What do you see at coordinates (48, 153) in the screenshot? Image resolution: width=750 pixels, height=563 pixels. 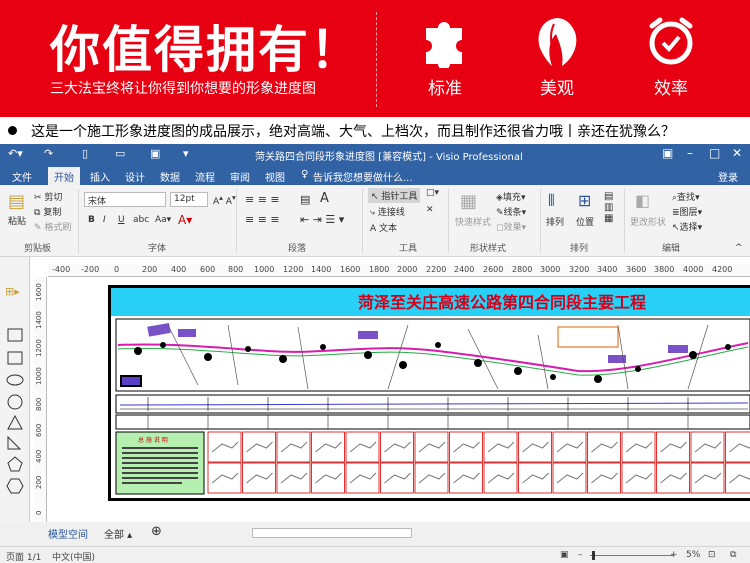 I see `redo-icon: ↷` at bounding box center [48, 153].